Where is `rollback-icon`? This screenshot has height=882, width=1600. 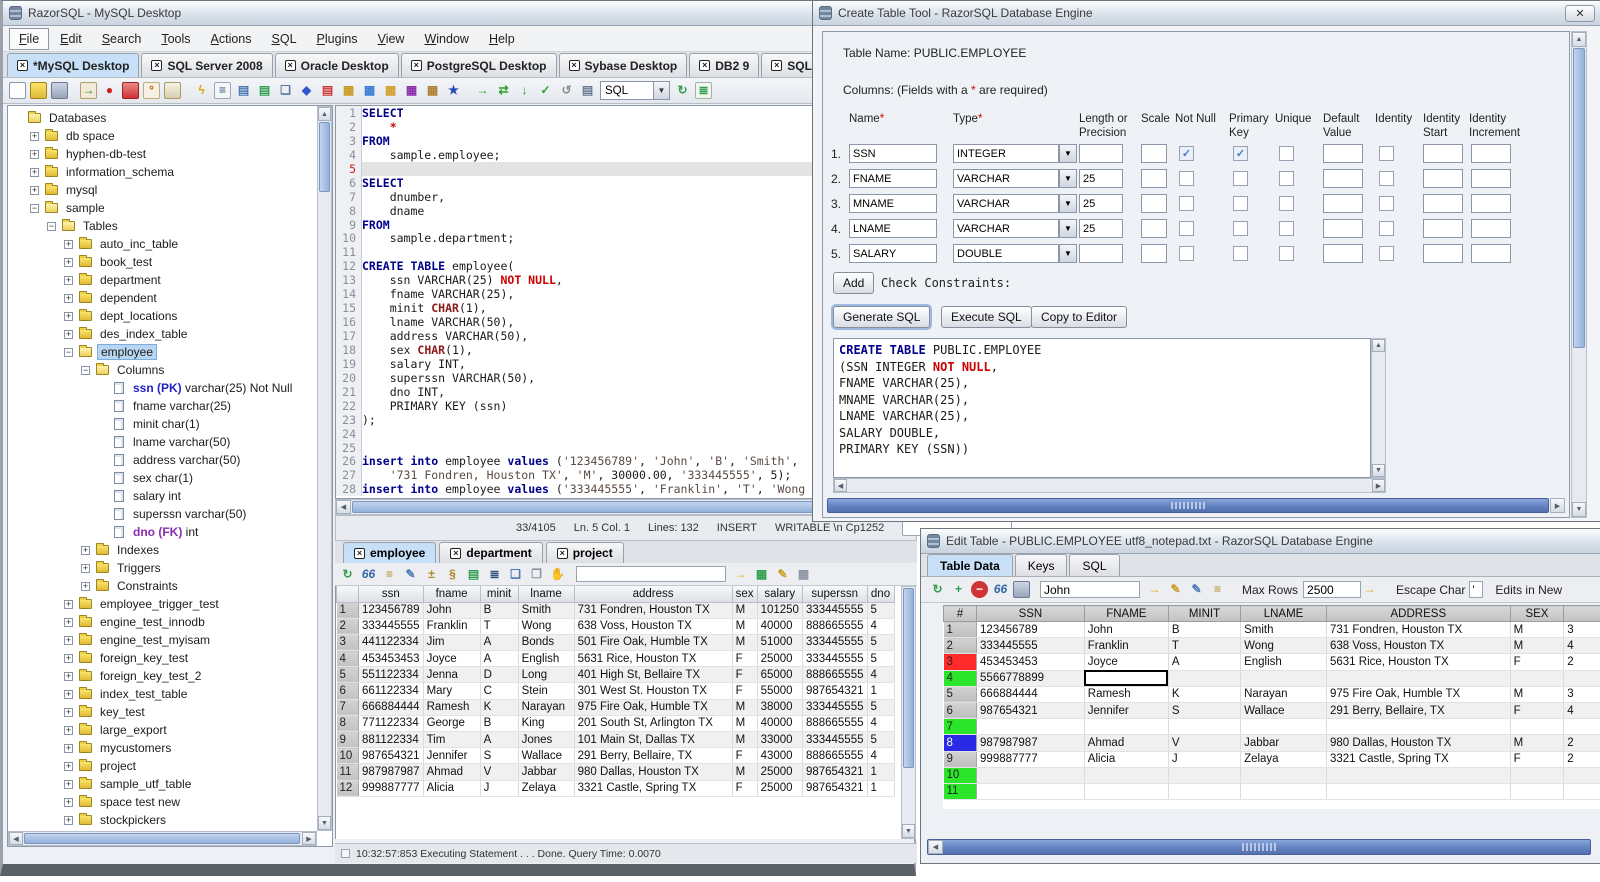 rollback-icon is located at coordinates (172, 90).